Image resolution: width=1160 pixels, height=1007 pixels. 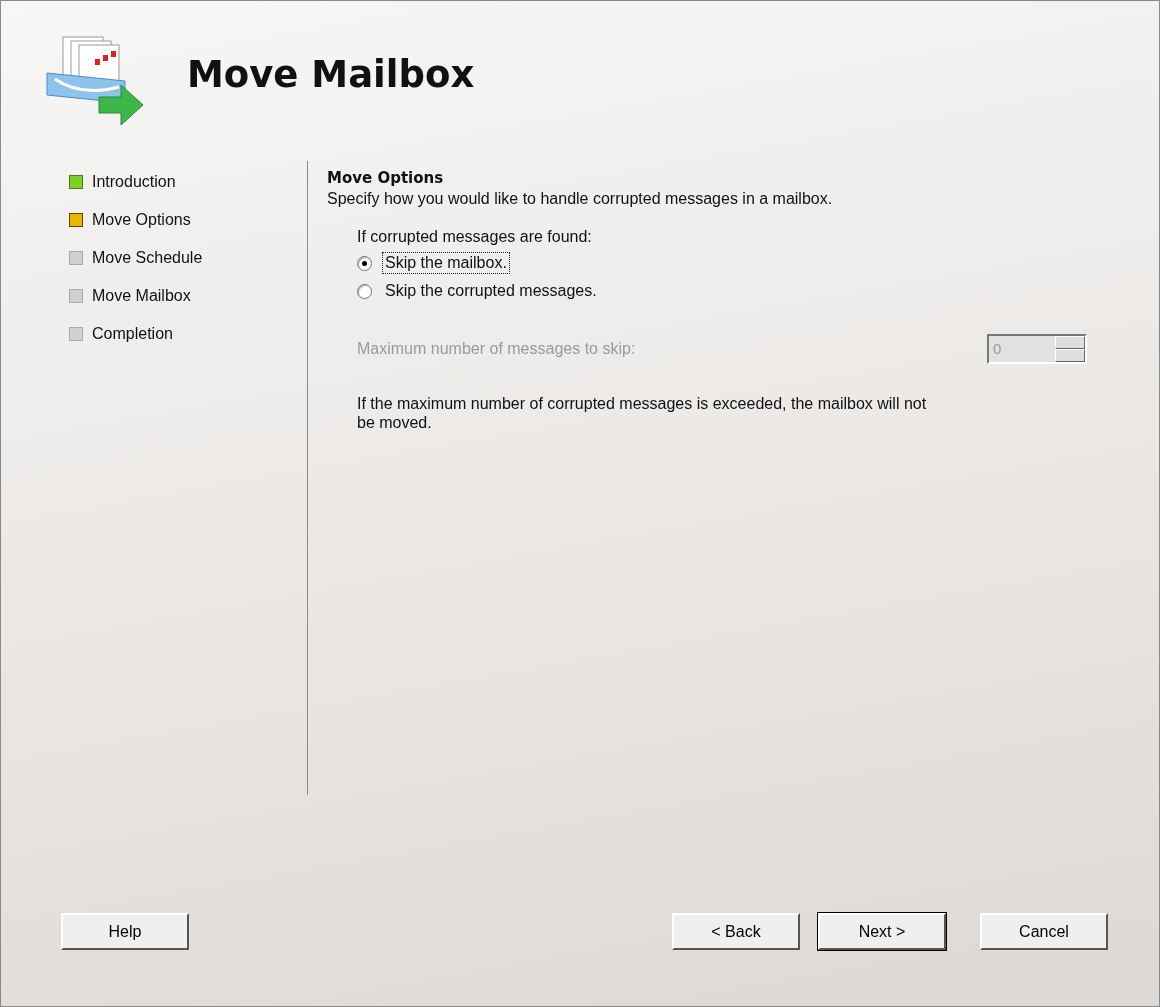 I want to click on step-label: Introduction, so click(x=134, y=182).